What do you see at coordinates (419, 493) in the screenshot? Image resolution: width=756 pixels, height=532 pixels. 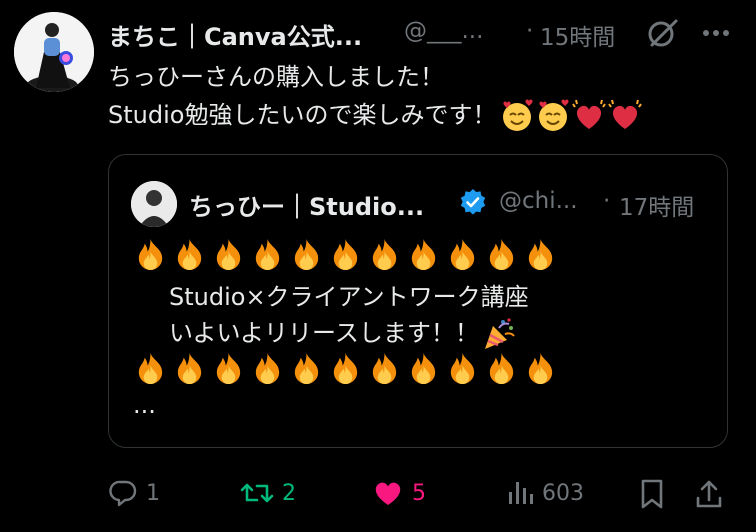 I see `like-count: 5` at bounding box center [419, 493].